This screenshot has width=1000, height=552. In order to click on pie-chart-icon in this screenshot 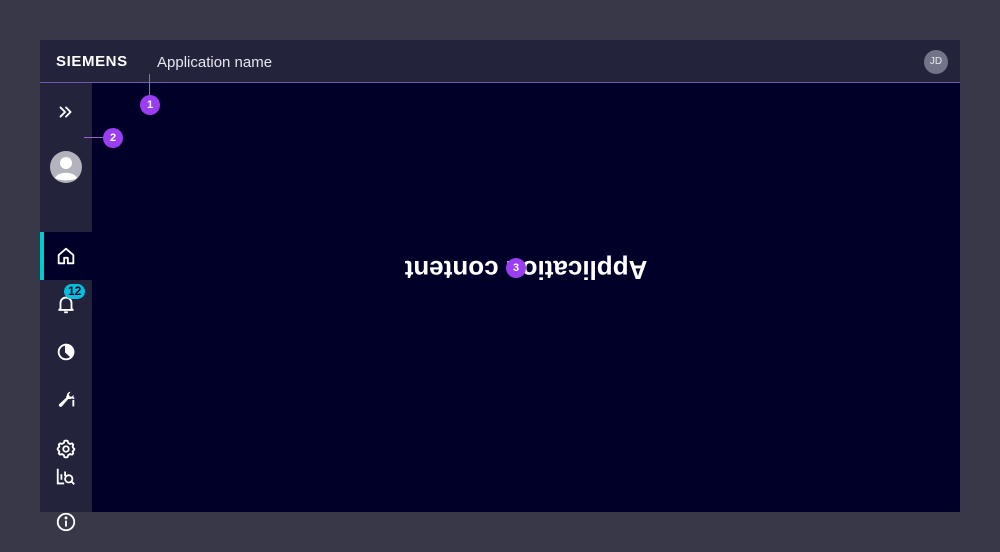, I will do `click(66, 352)`.